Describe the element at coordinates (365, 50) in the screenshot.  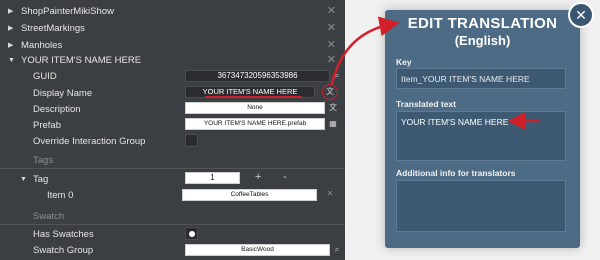
I see `annotation-arrow-curve` at that location.